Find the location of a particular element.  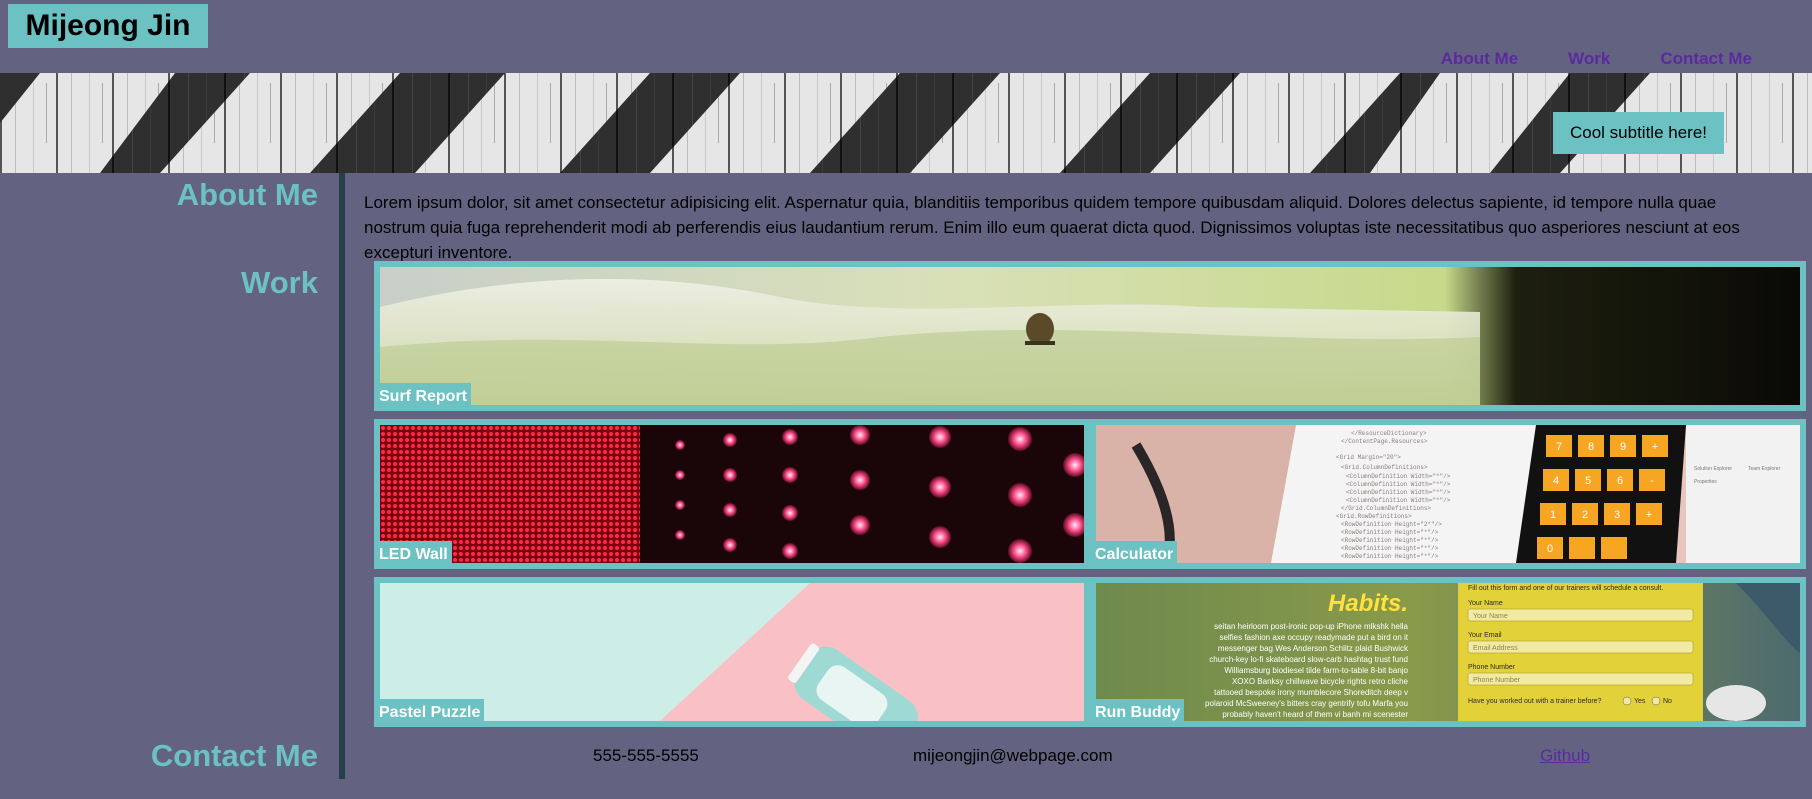

calculator-key: 2 is located at coordinates (1585, 515).